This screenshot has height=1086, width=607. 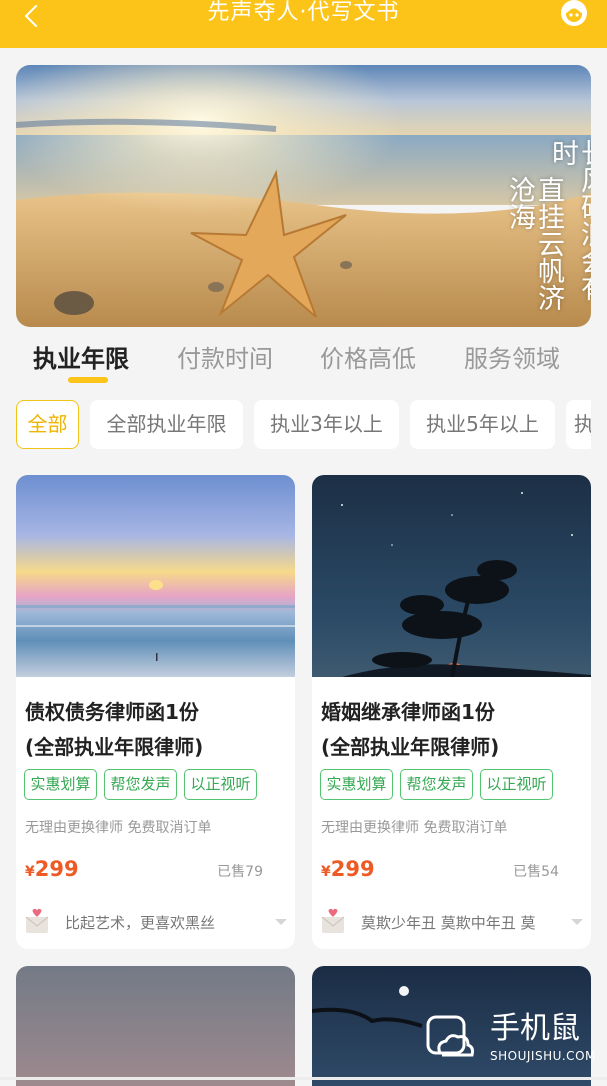 I want to click on site-watermark: 手机鼠 SHOUJISHU.COM, so click(x=514, y=1040).